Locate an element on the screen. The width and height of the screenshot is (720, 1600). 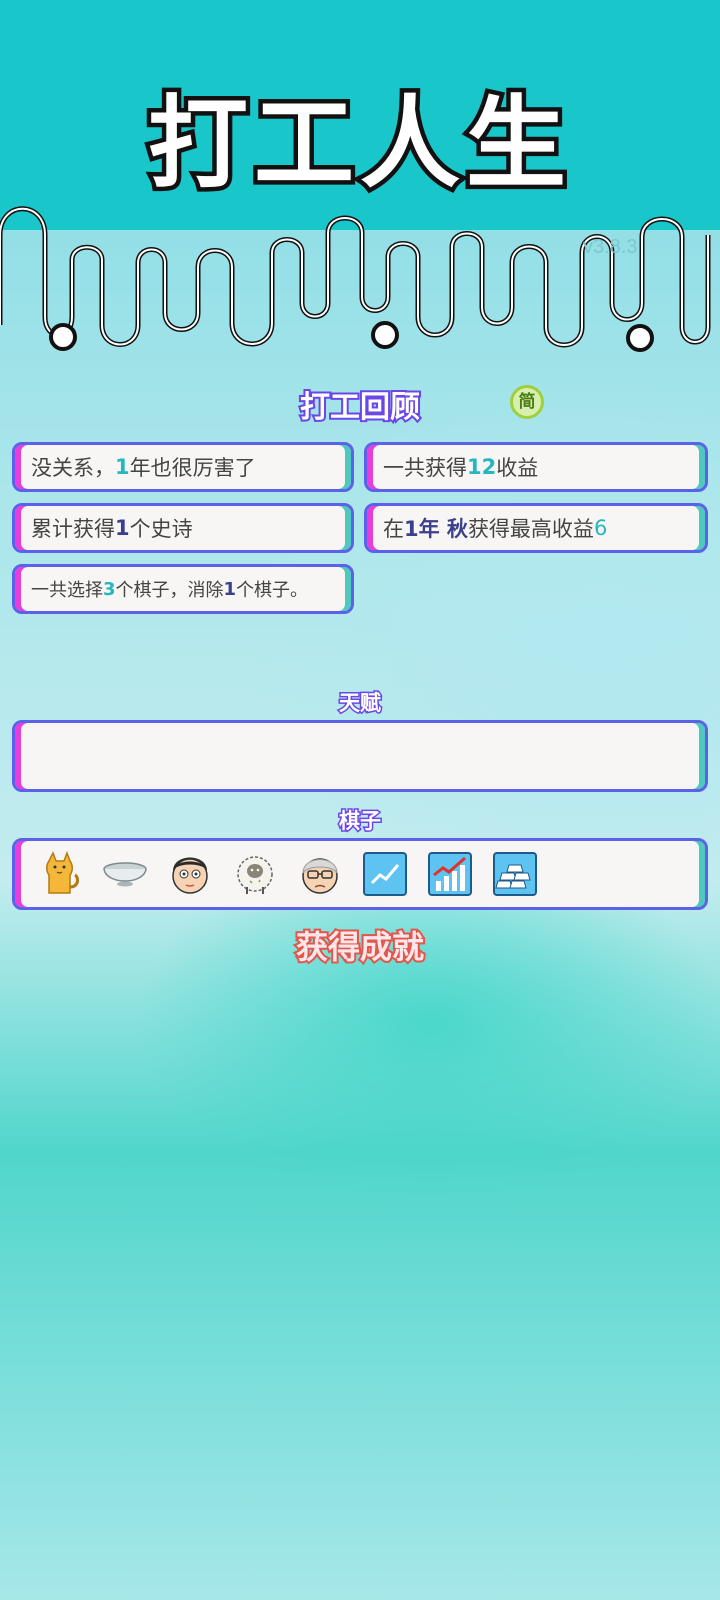
card-text: 一共选择 is located at coordinates (67, 590).